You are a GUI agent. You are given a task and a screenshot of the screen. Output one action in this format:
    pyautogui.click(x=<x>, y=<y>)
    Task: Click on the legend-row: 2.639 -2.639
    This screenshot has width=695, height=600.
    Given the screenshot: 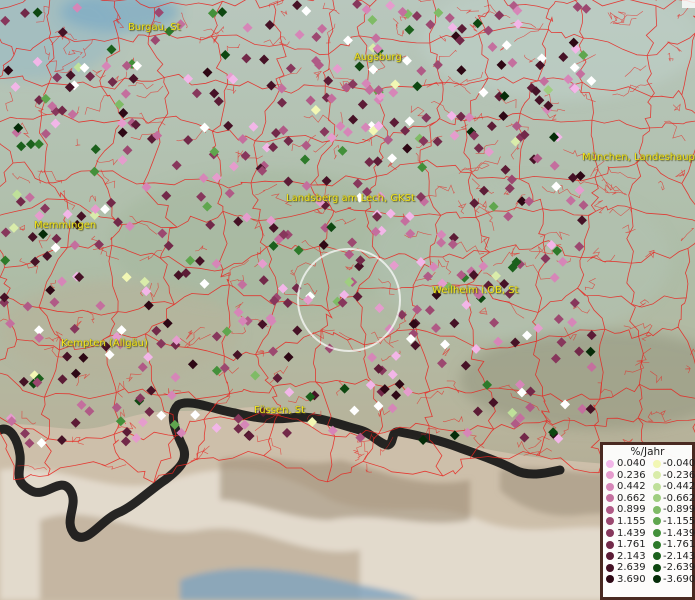 What is the action you would take?
    pyautogui.click(x=649, y=568)
    